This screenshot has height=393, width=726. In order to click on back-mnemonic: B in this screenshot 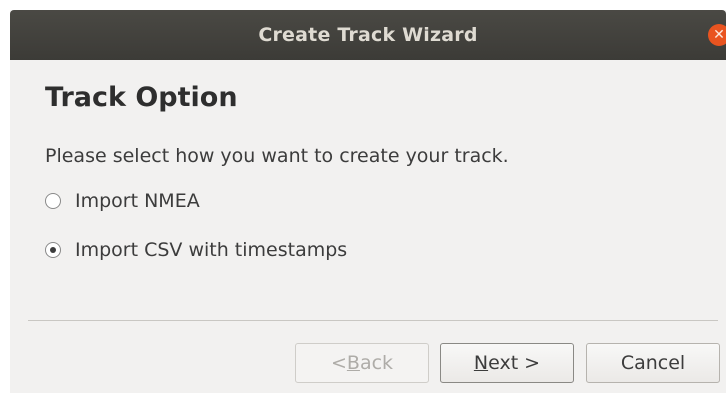, I will do `click(353, 363)`.